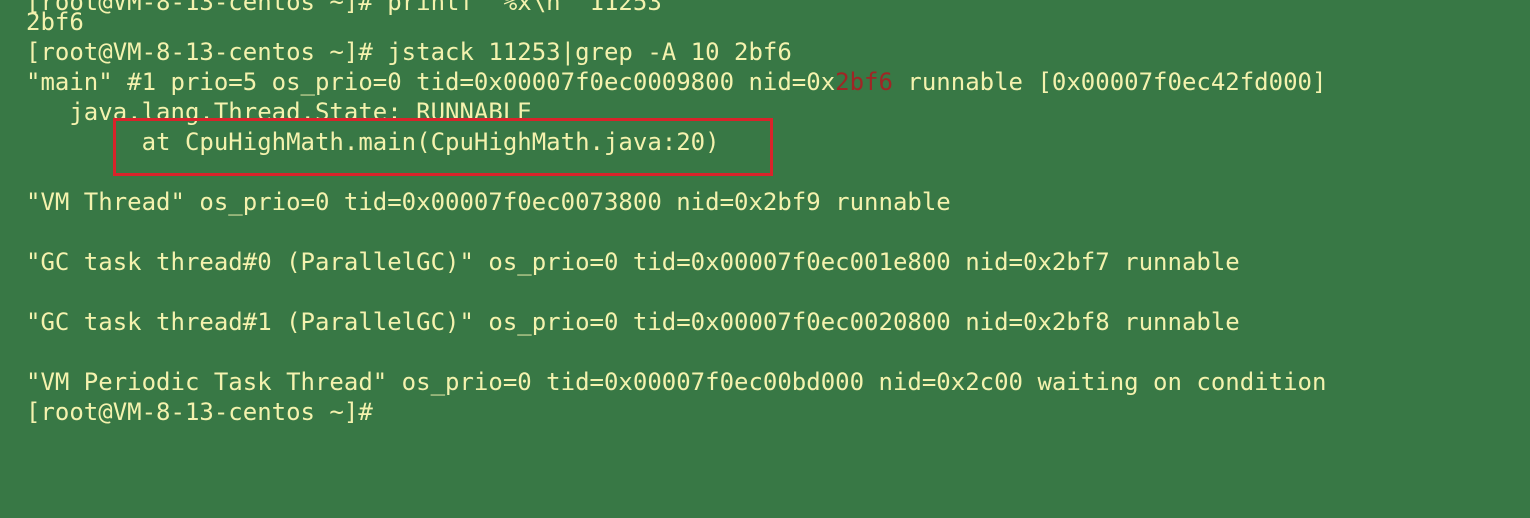 This screenshot has width=1530, height=518. What do you see at coordinates (443, 147) in the screenshot?
I see `annotation-highlight-box` at bounding box center [443, 147].